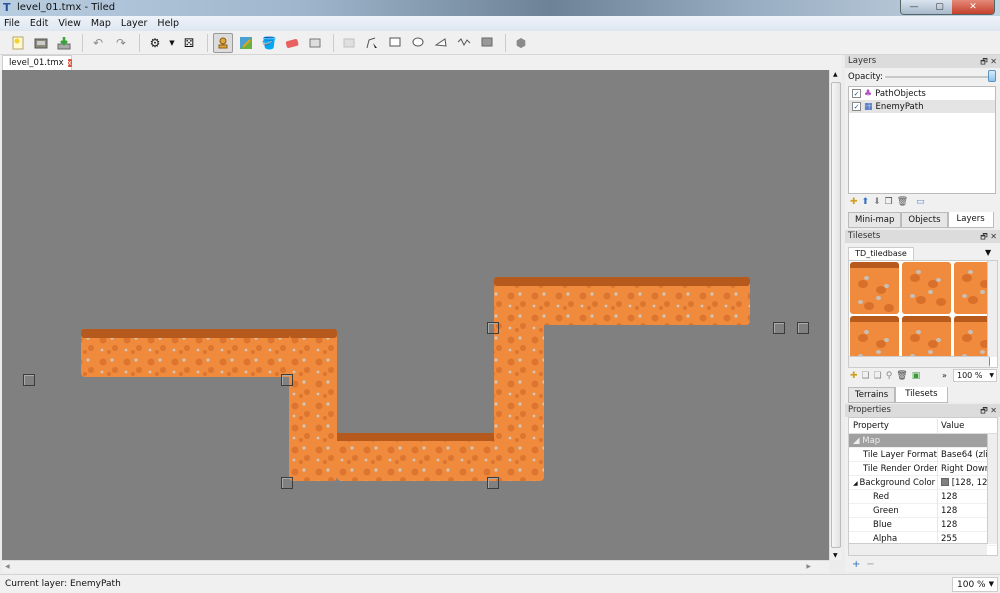  What do you see at coordinates (877, 202) in the screenshot?
I see `lower-layer-icon: ⬇` at bounding box center [877, 202].